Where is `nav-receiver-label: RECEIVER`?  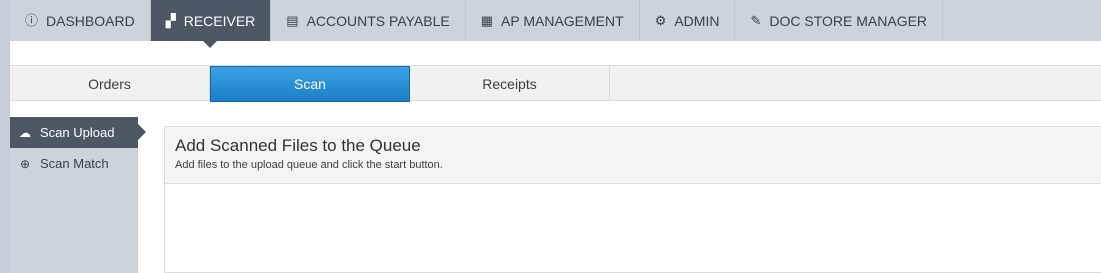
nav-receiver-label: RECEIVER is located at coordinates (219, 20).